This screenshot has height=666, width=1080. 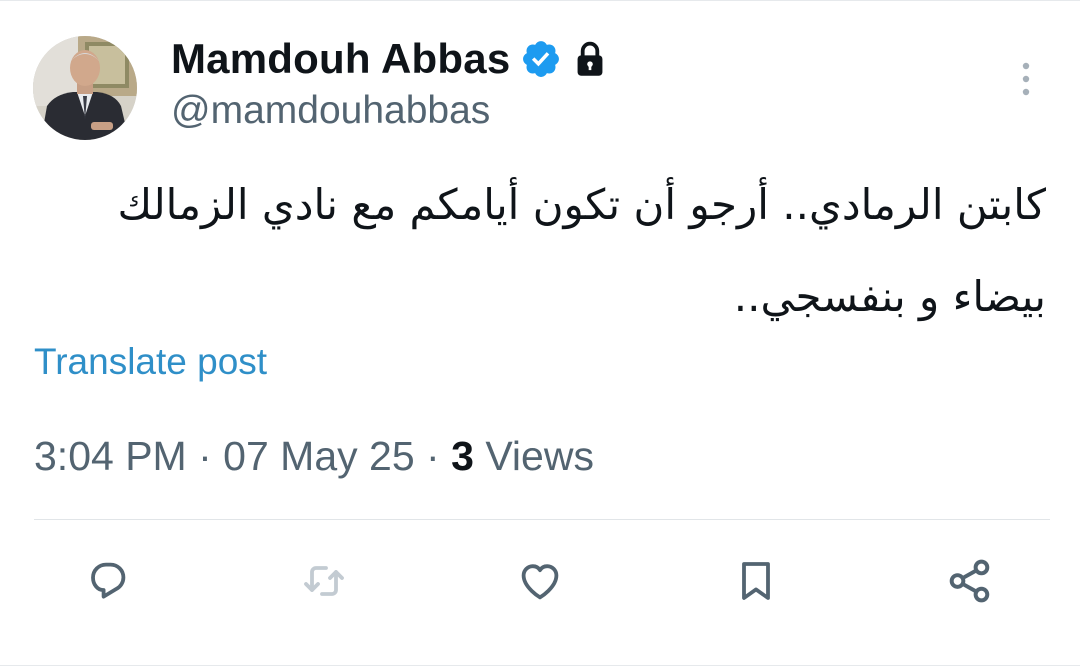 What do you see at coordinates (889, 296) in the screenshot?
I see `post-text-line-2: بيضاء و بنفسجي..` at bounding box center [889, 296].